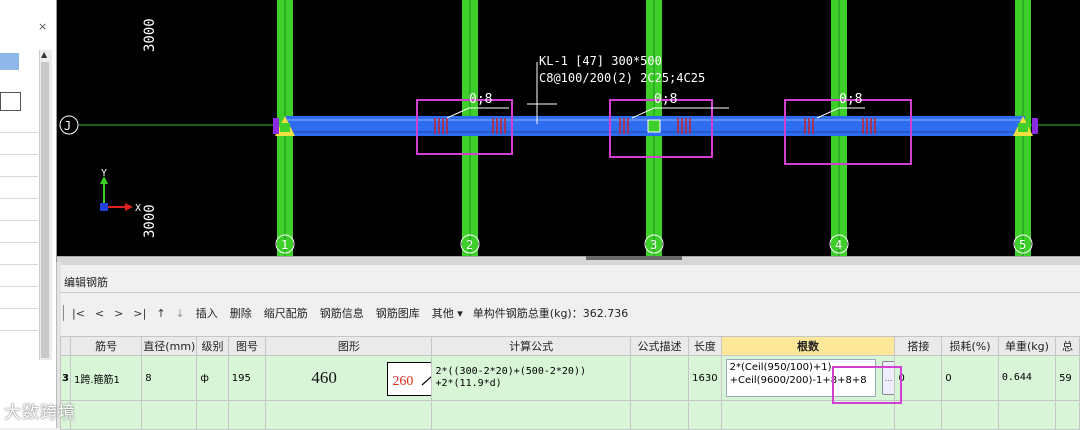 The height and width of the screenshot is (430, 1080). I want to click on grade-cell: ф, so click(212, 378).